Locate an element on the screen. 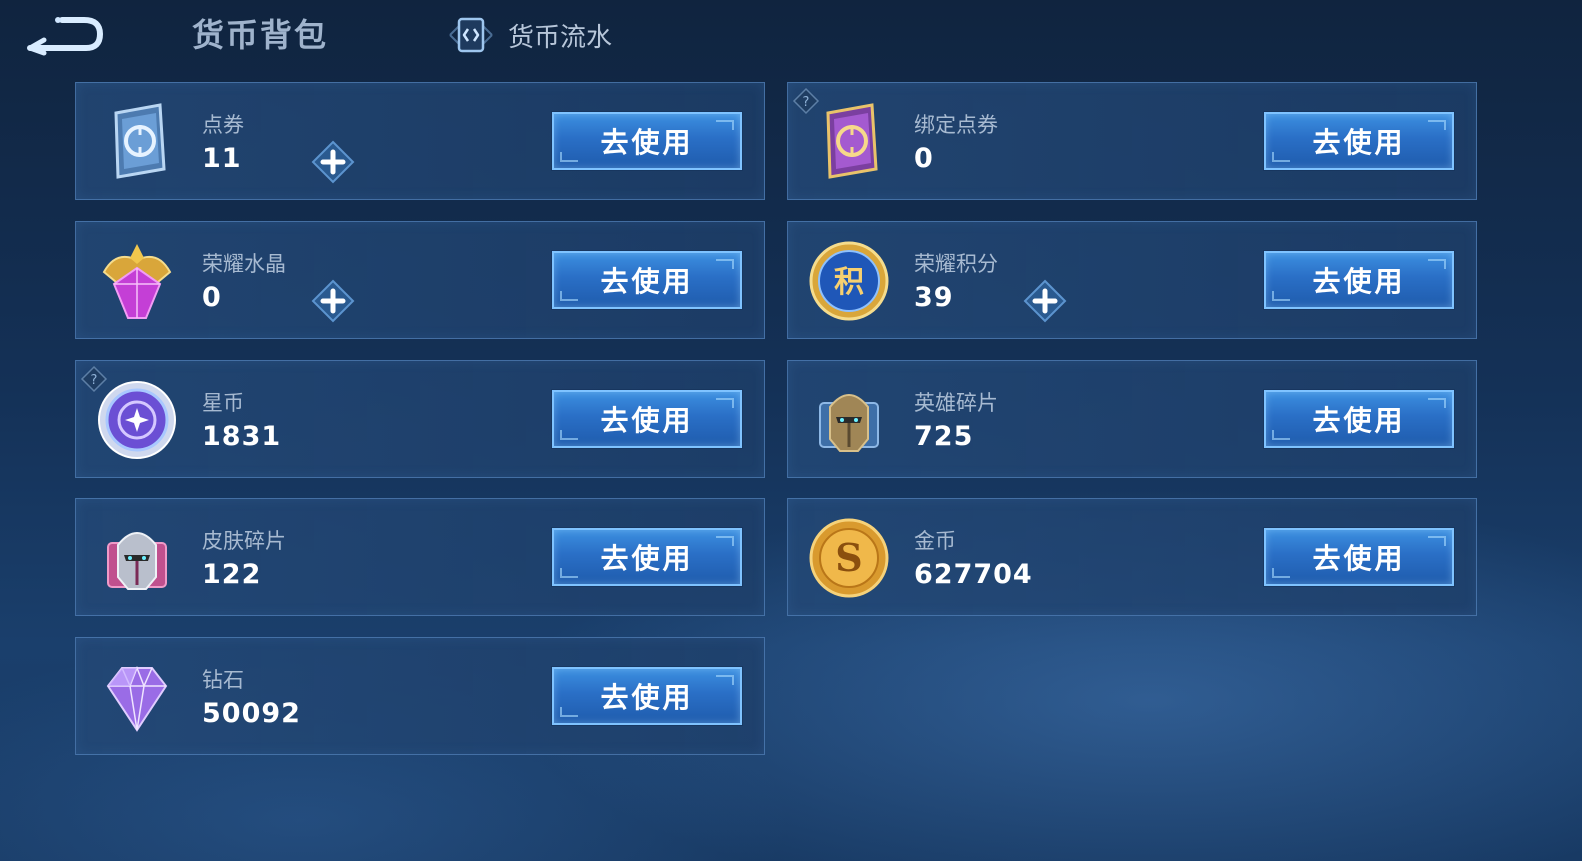  use-button-gold-coin: 去使用 is located at coordinates (1359, 557).